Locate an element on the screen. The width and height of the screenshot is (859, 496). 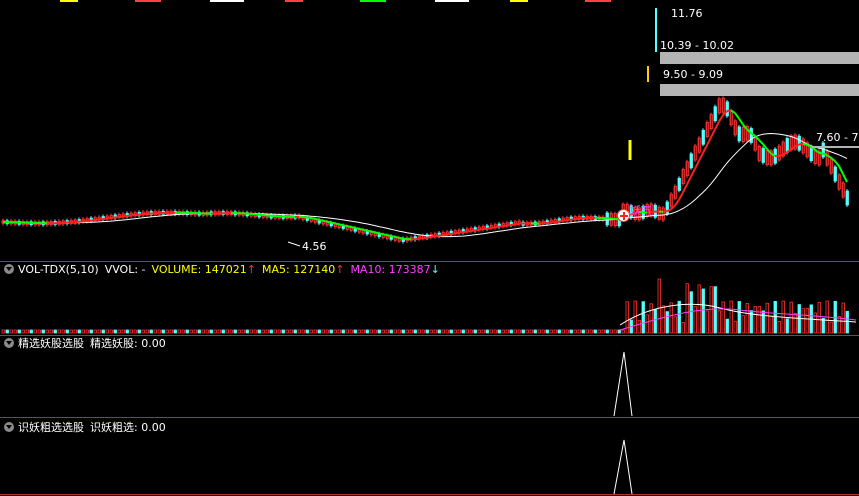
panel-b-value: 识妖粗选: 0.00 is located at coordinates (128, 427).